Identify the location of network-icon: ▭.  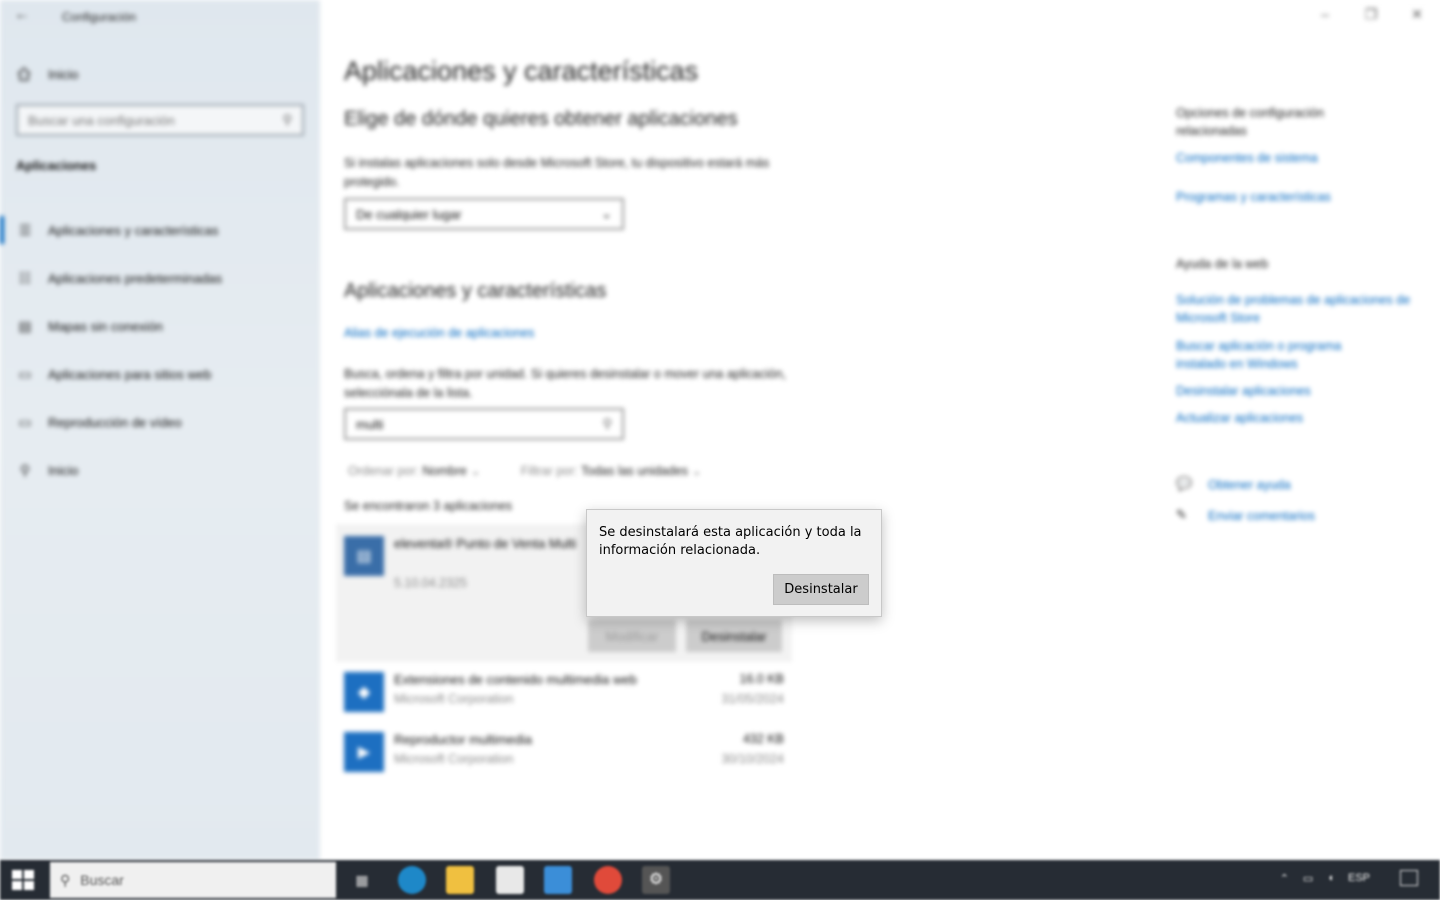
(1308, 878).